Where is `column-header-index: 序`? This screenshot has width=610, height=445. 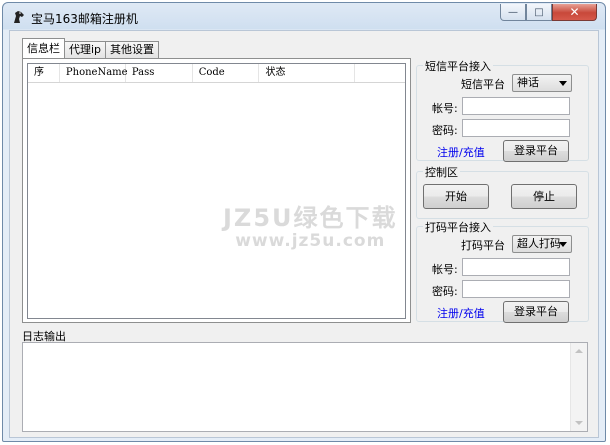 column-header-index: 序 is located at coordinates (44, 73).